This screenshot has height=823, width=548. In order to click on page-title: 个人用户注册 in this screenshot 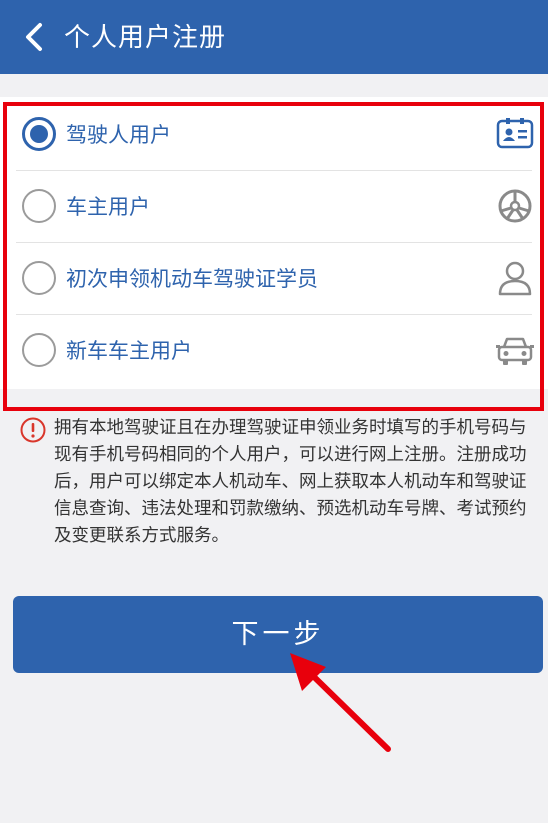, I will do `click(145, 38)`.